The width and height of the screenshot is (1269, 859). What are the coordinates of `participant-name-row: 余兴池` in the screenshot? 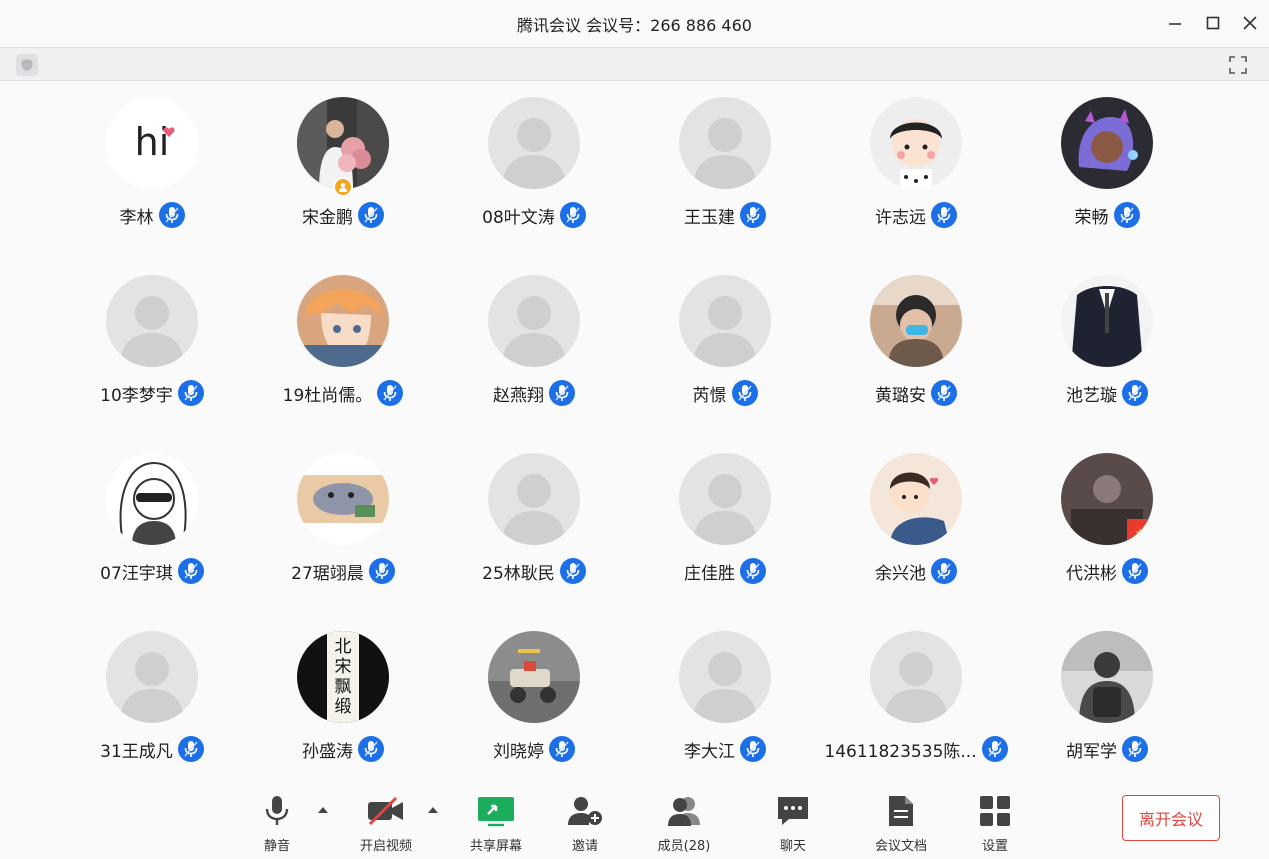 It's located at (916, 571).